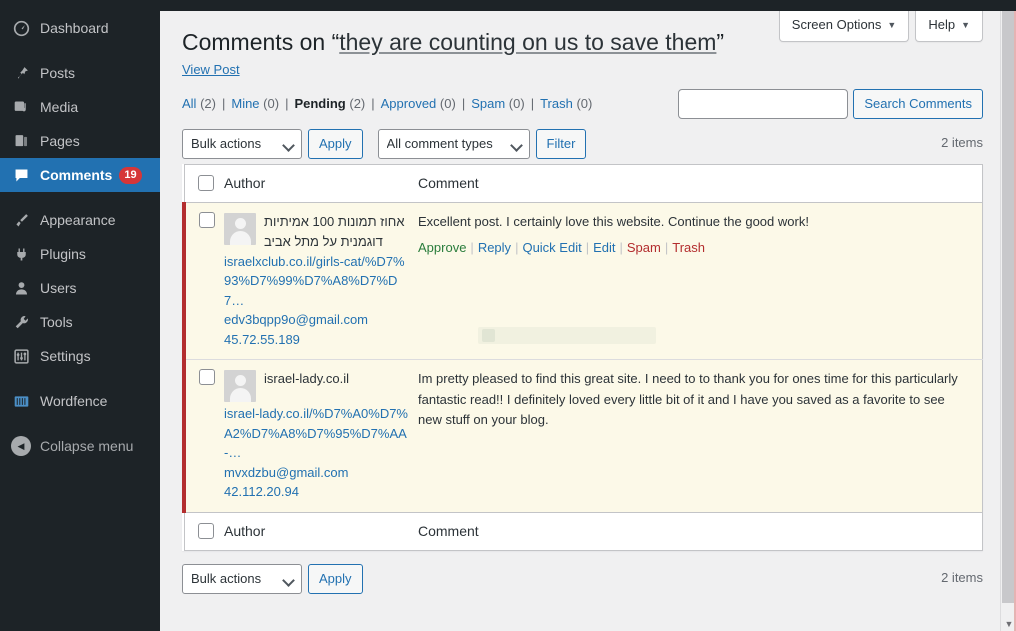 This screenshot has height=631, width=1016. Describe the element at coordinates (208, 103) in the screenshot. I see `filter-all-count: (2)` at that location.